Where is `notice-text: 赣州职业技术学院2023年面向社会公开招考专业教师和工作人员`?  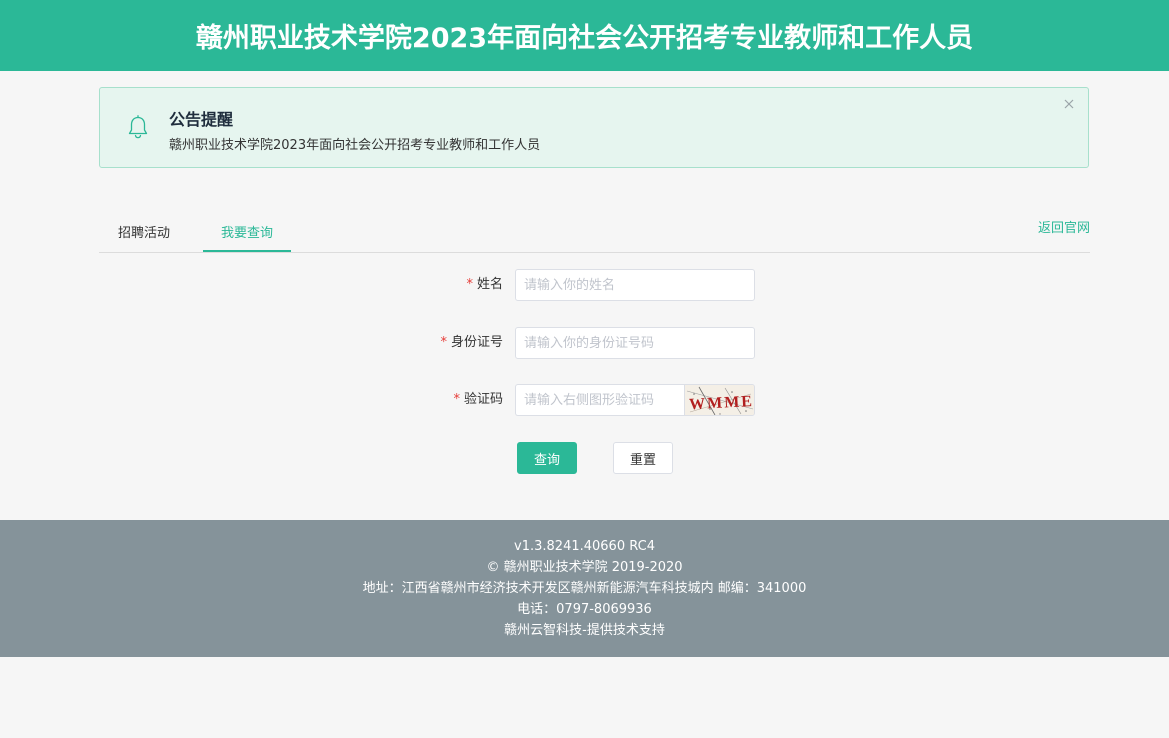 notice-text: 赣州职业技术学院2023年面向社会公开招考专业教师和工作人员 is located at coordinates (355, 145).